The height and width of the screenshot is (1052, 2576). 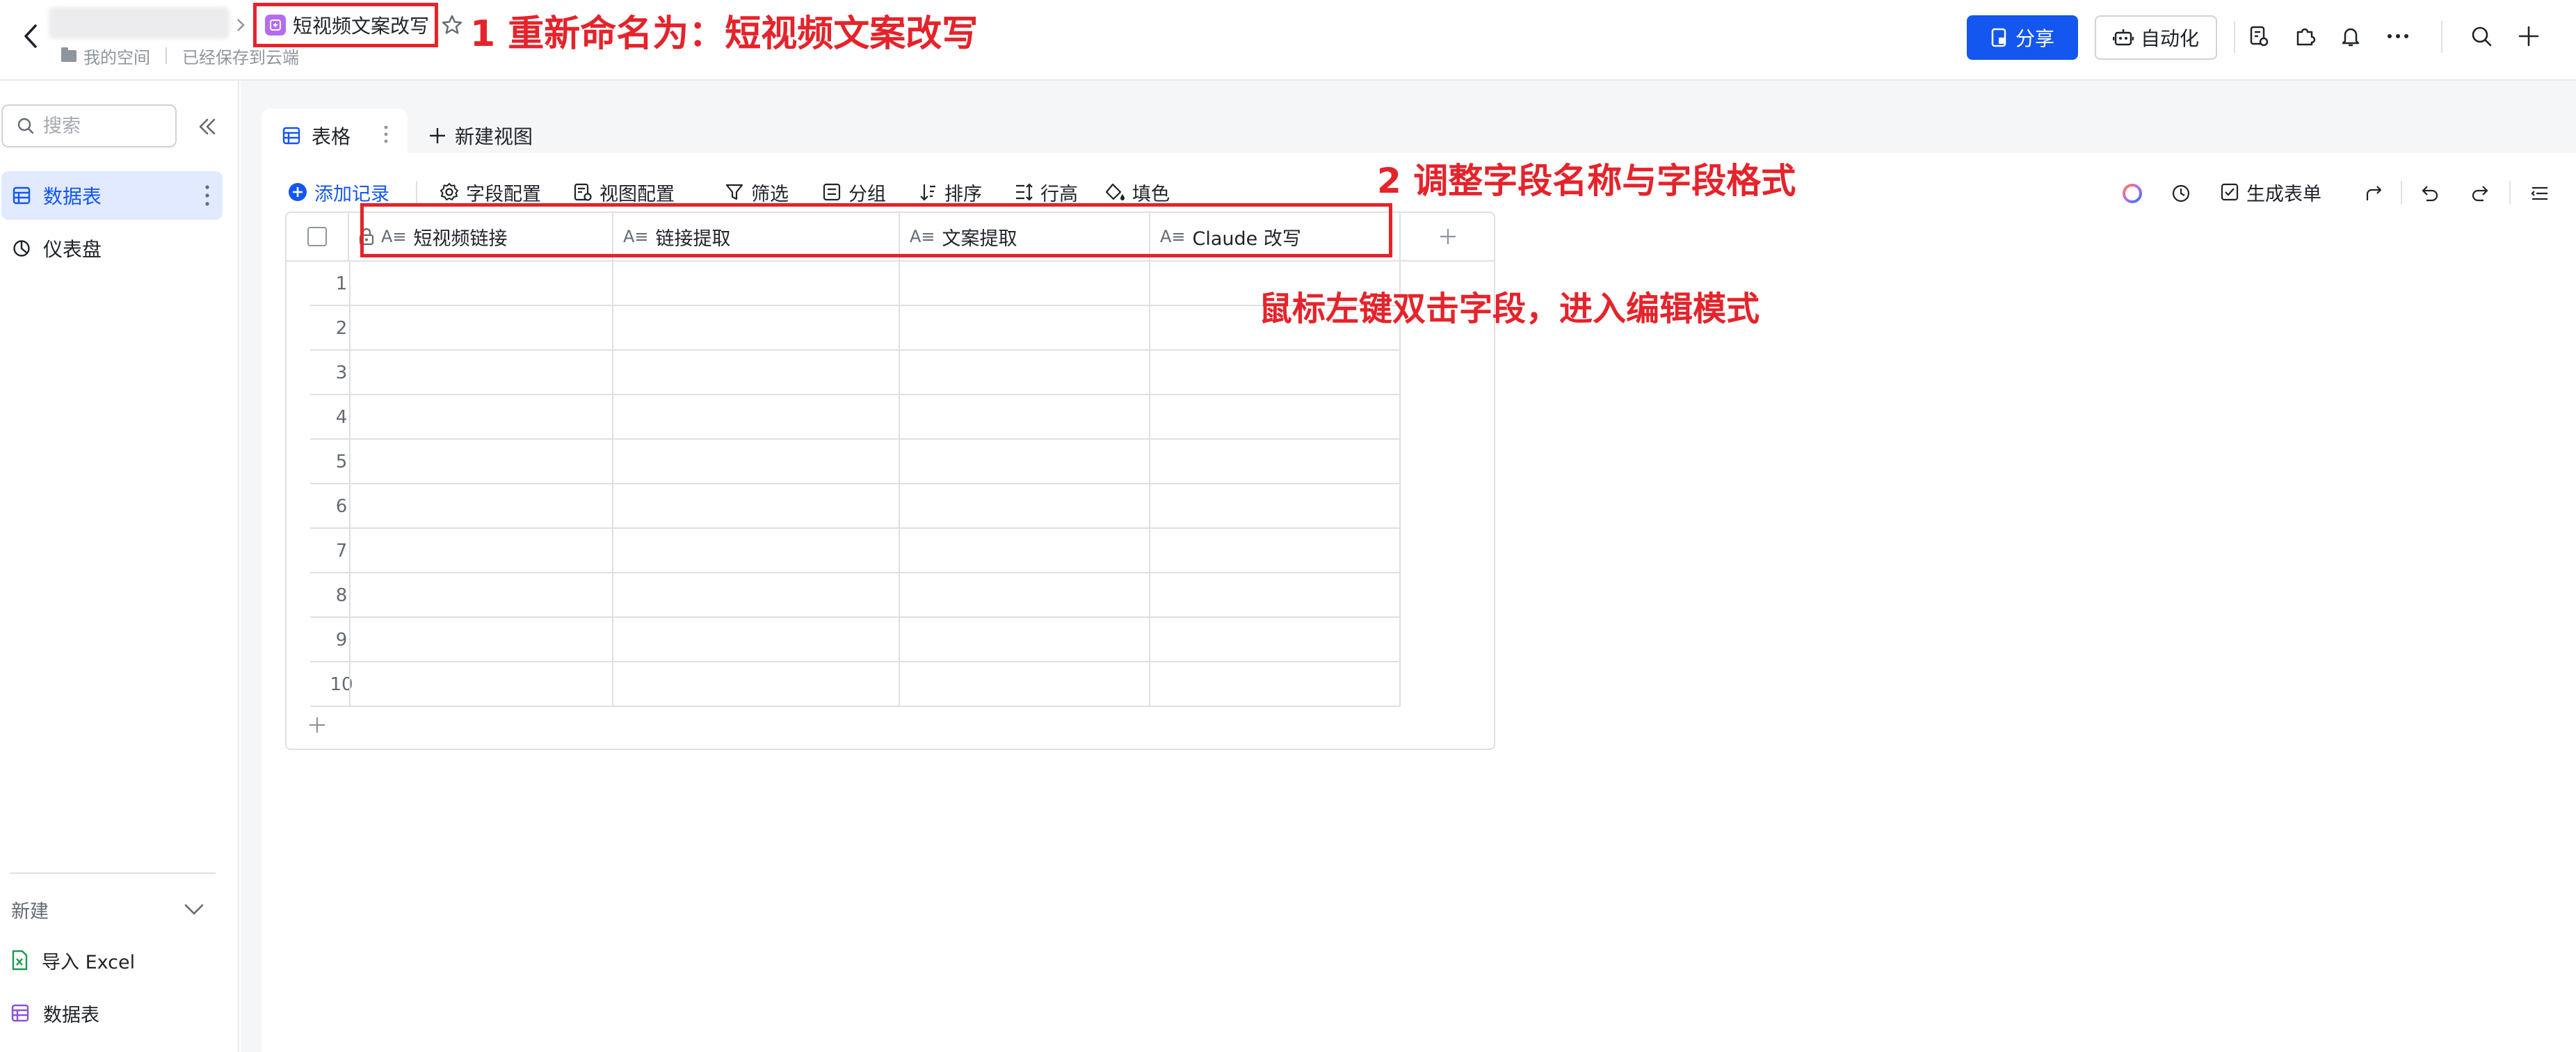 What do you see at coordinates (2481, 36) in the screenshot?
I see `search-icon` at bounding box center [2481, 36].